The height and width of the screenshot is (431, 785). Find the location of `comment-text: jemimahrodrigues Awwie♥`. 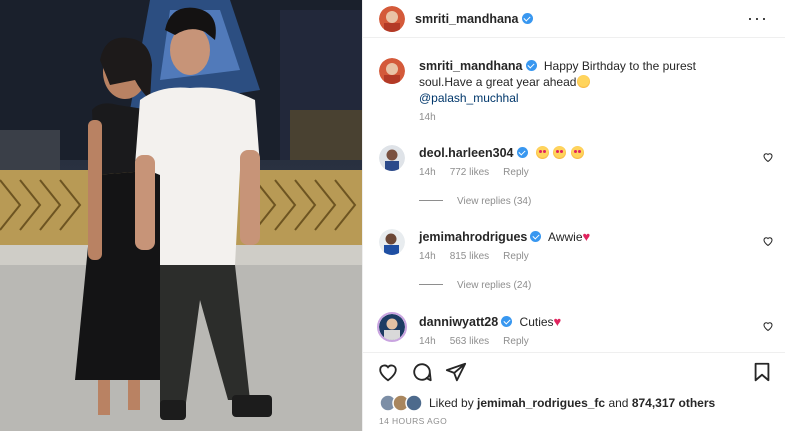

comment-text: jemimahrodrigues Awwie♥ is located at coordinates (585, 237).